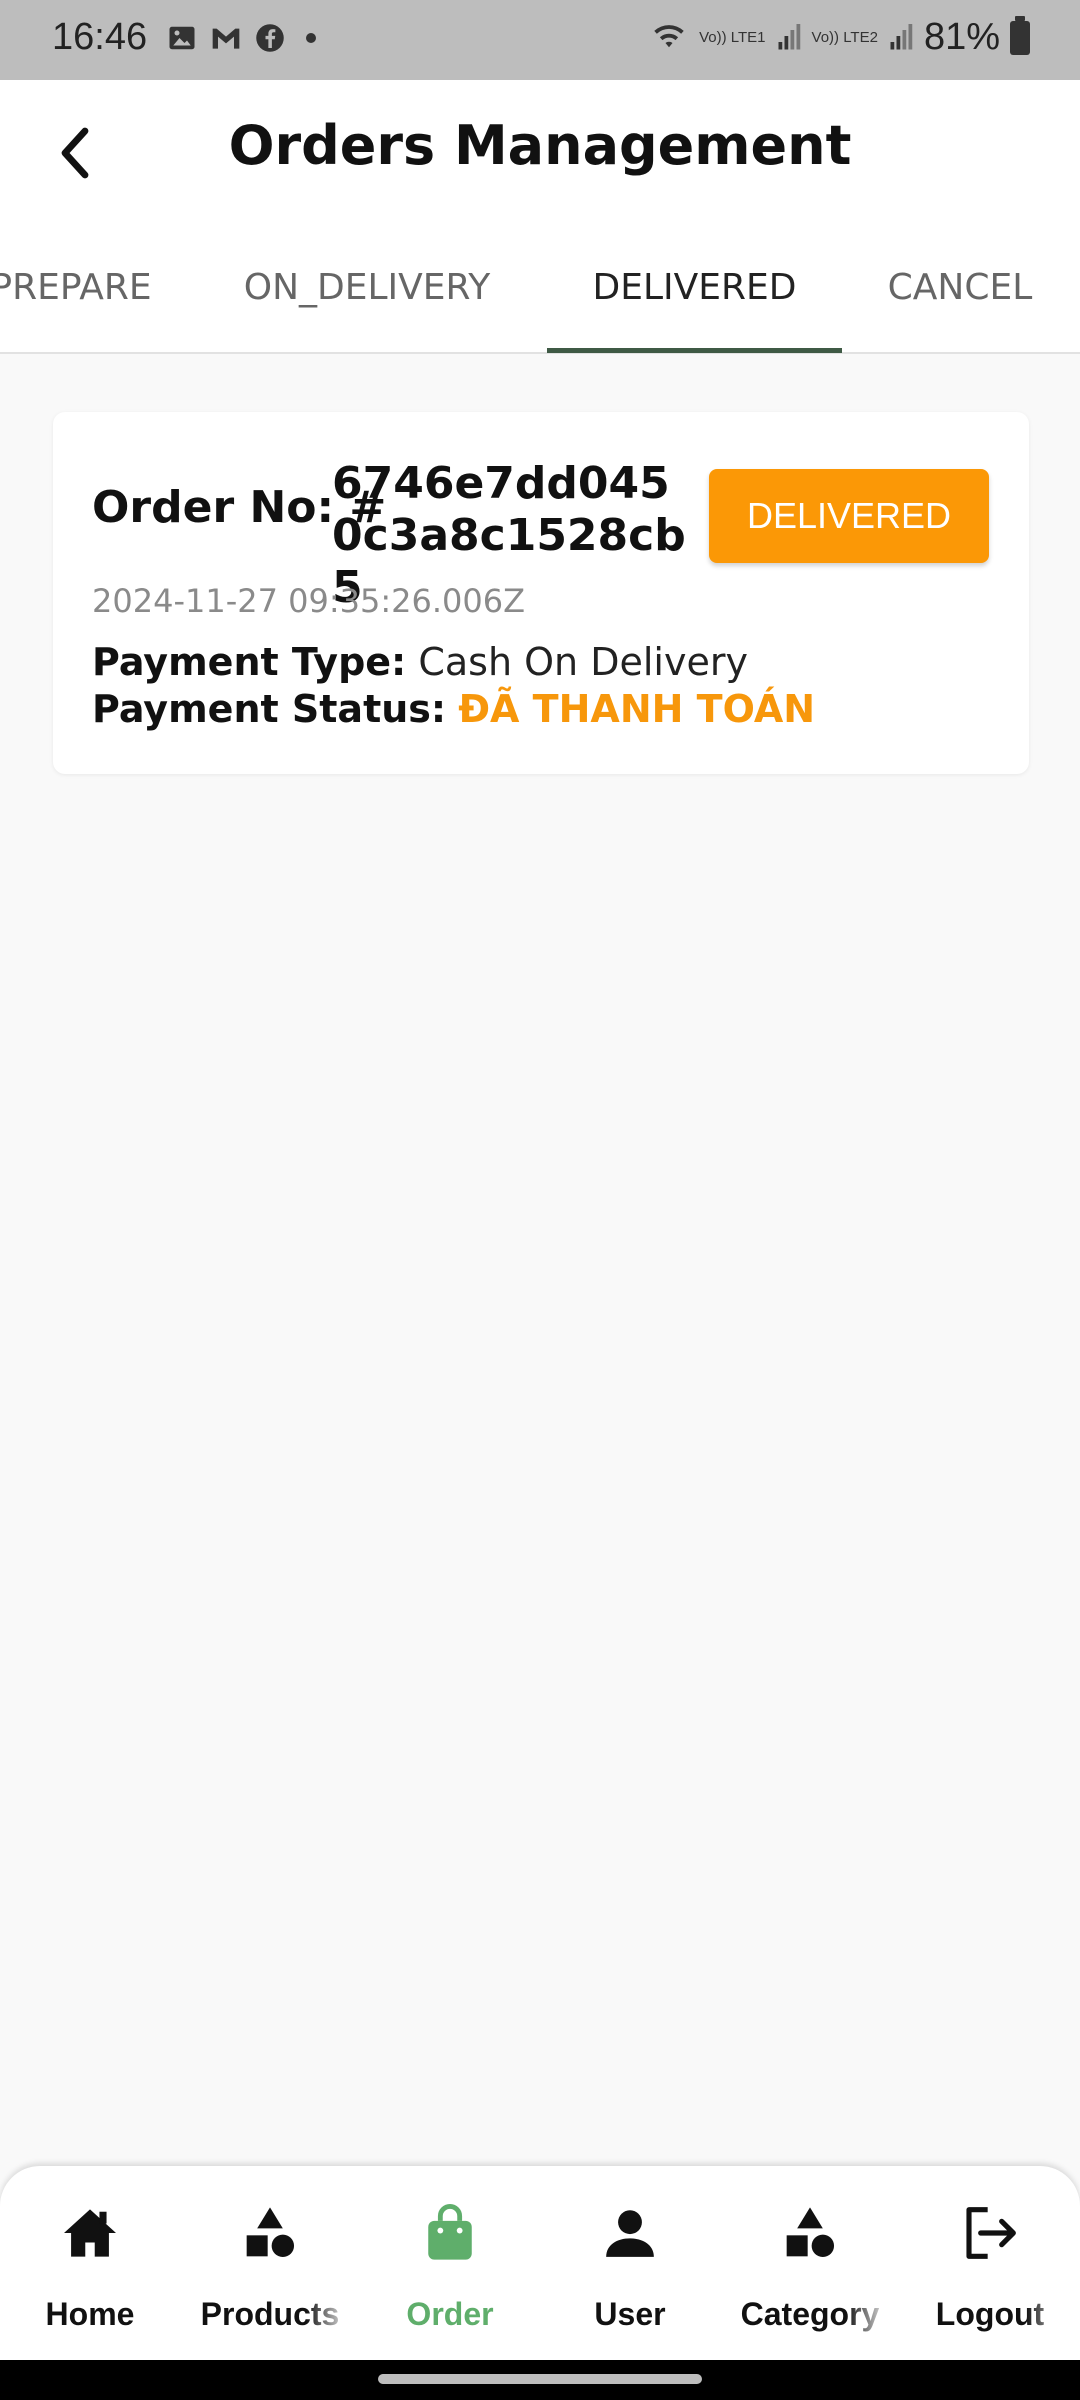 The width and height of the screenshot is (1080, 2400). What do you see at coordinates (453, 709) in the screenshot?
I see `payment-status-row: Payment Status: ĐÃ THANH TOÁN` at bounding box center [453, 709].